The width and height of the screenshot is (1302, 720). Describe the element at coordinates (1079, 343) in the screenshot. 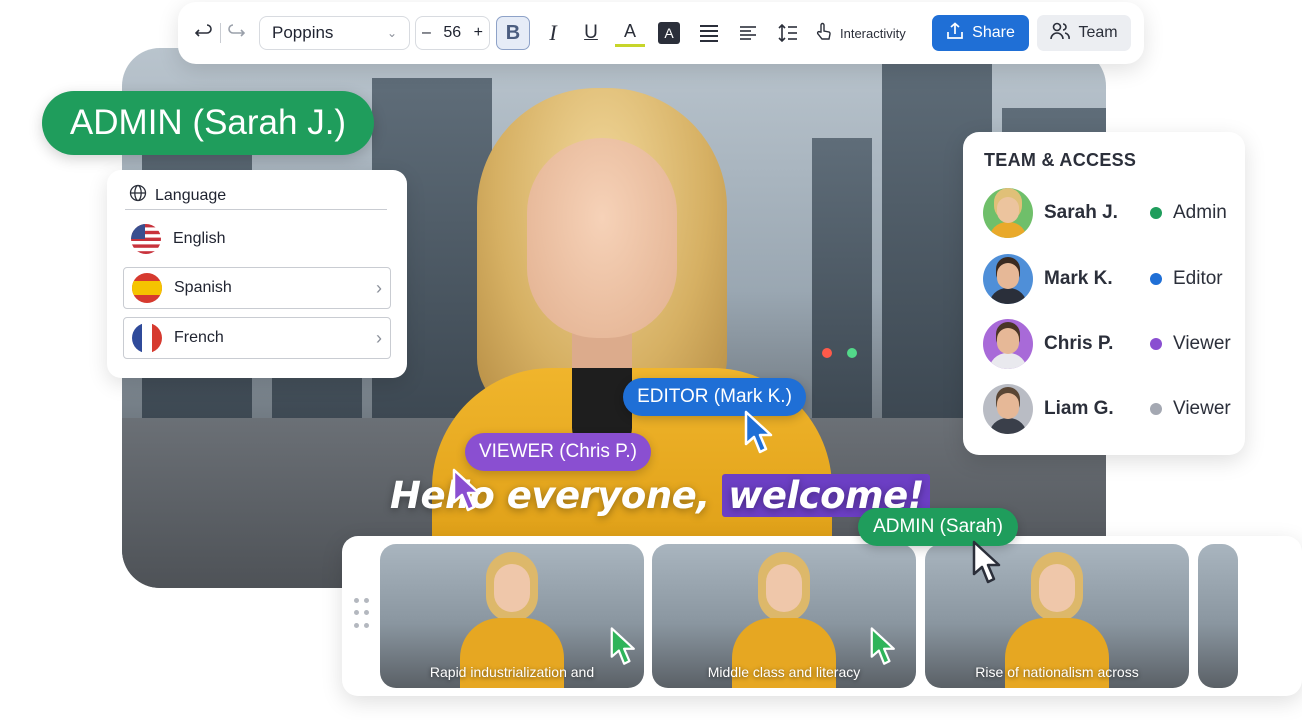

I see `member-name: Chris P.` at that location.